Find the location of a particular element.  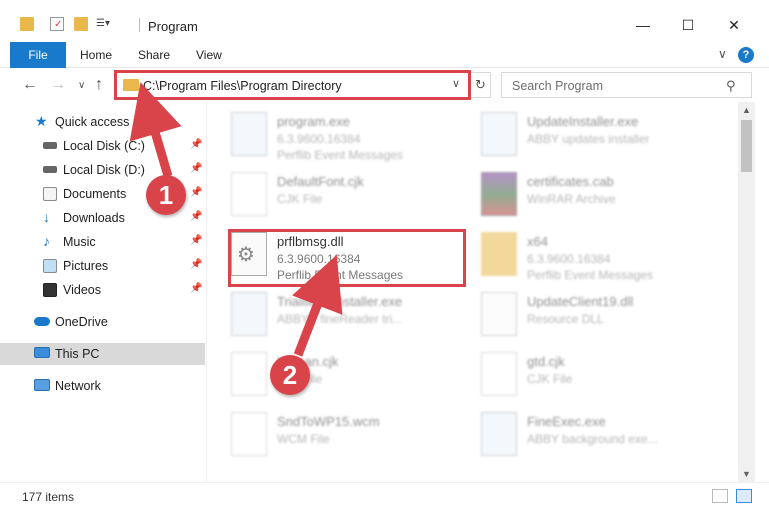

status-bar: 177 items is located at coordinates (384, 500).